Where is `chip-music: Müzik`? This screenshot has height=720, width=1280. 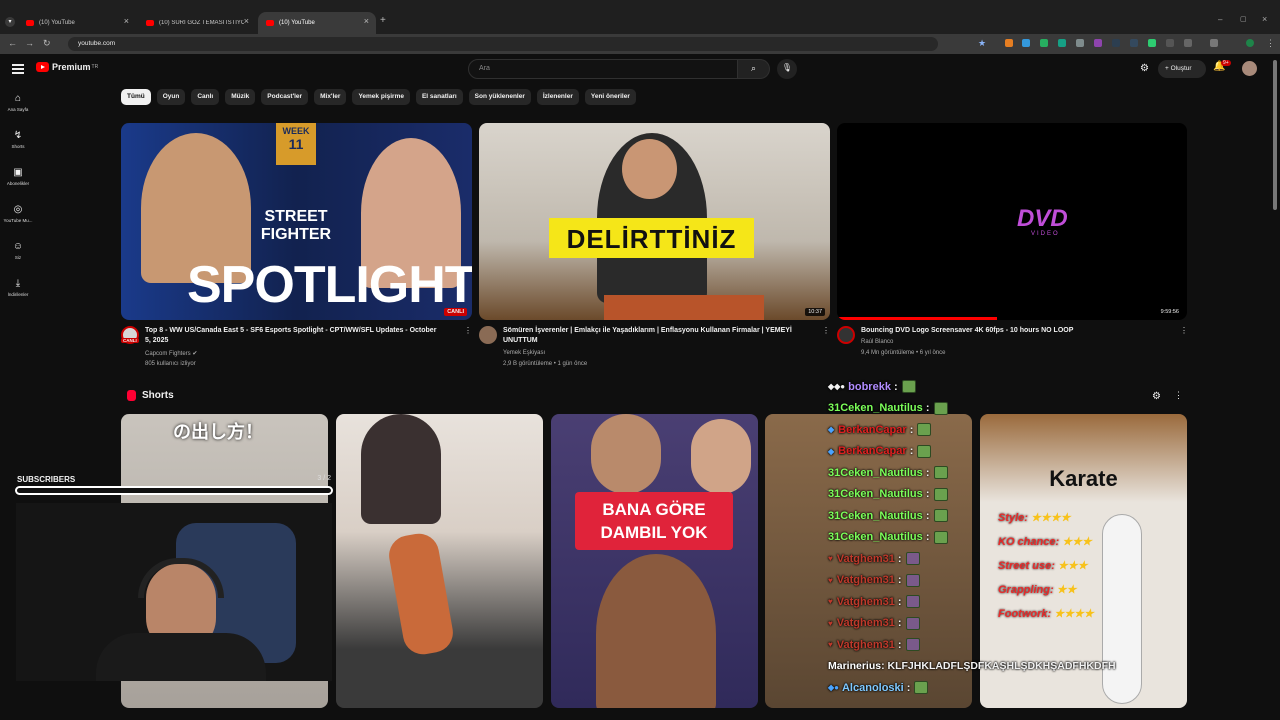 chip-music: Müzik is located at coordinates (240, 97).